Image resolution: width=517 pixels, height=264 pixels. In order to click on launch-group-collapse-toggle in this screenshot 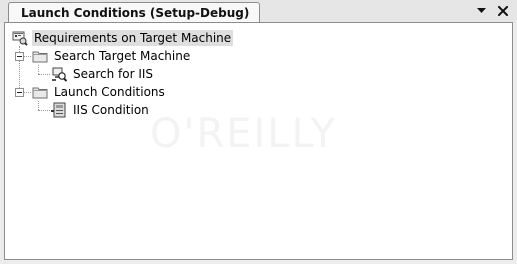, I will do `click(19, 92)`.